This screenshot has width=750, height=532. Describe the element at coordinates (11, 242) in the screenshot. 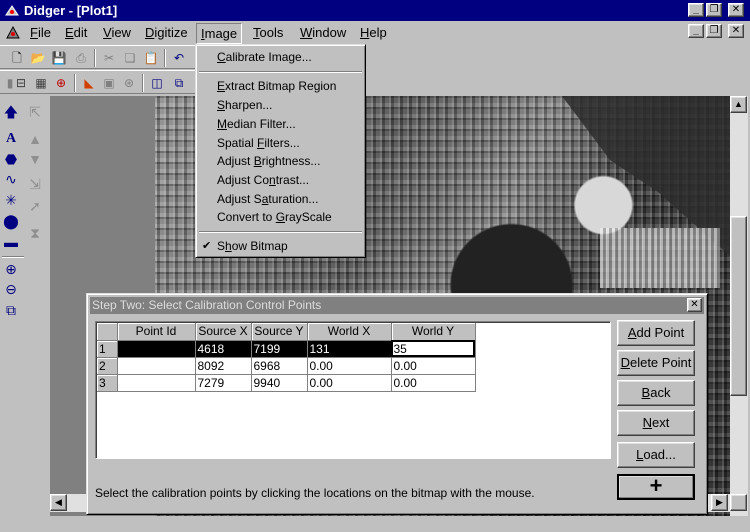

I see `rectangle-icon: ▬` at that location.